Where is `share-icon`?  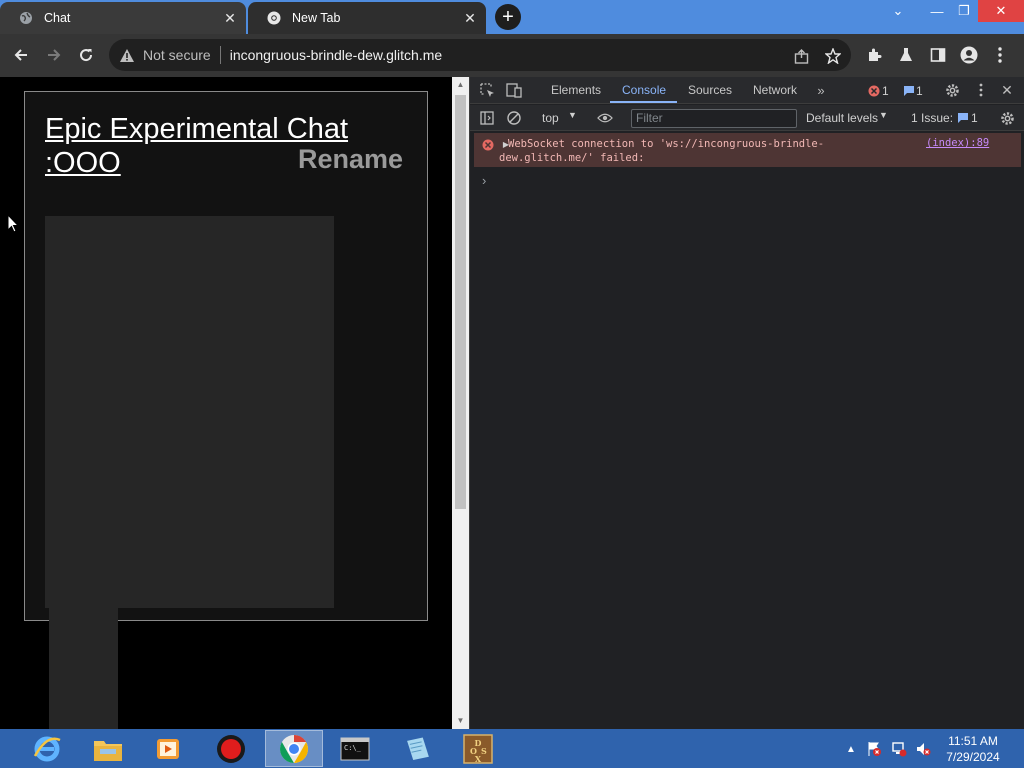 share-icon is located at coordinates (801, 56).